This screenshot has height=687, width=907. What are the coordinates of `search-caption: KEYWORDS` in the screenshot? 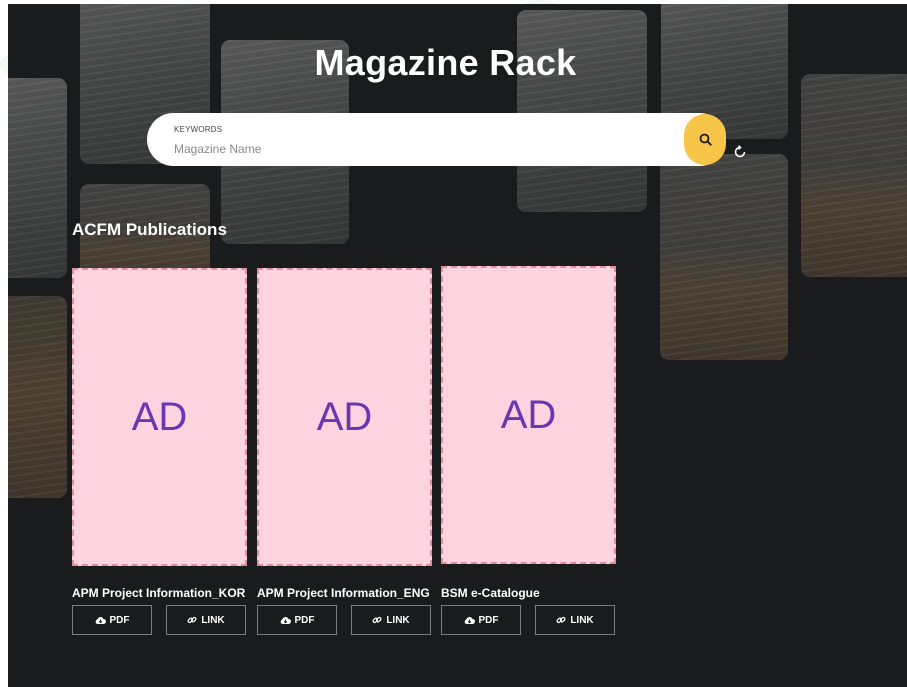 It's located at (198, 129).